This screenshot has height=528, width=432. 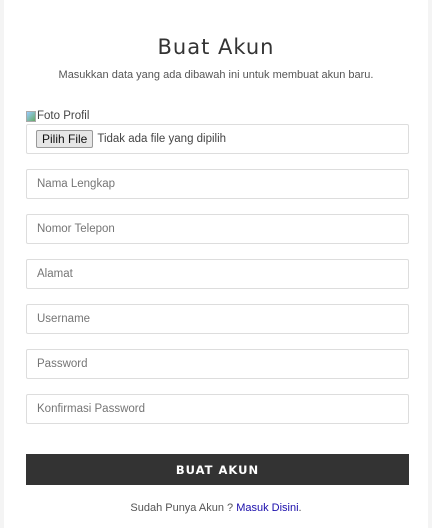 What do you see at coordinates (217, 469) in the screenshot?
I see `create-account-button: BUAT AKUN` at bounding box center [217, 469].